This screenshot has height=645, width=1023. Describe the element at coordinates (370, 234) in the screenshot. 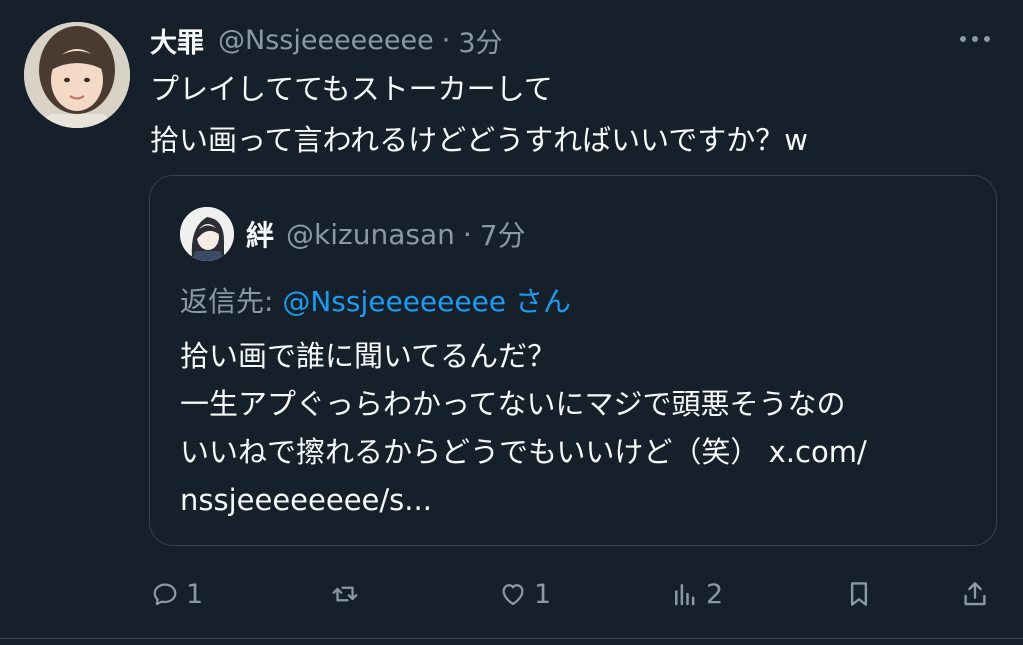

I see `quoted-author-handle: @kizunasan` at that location.